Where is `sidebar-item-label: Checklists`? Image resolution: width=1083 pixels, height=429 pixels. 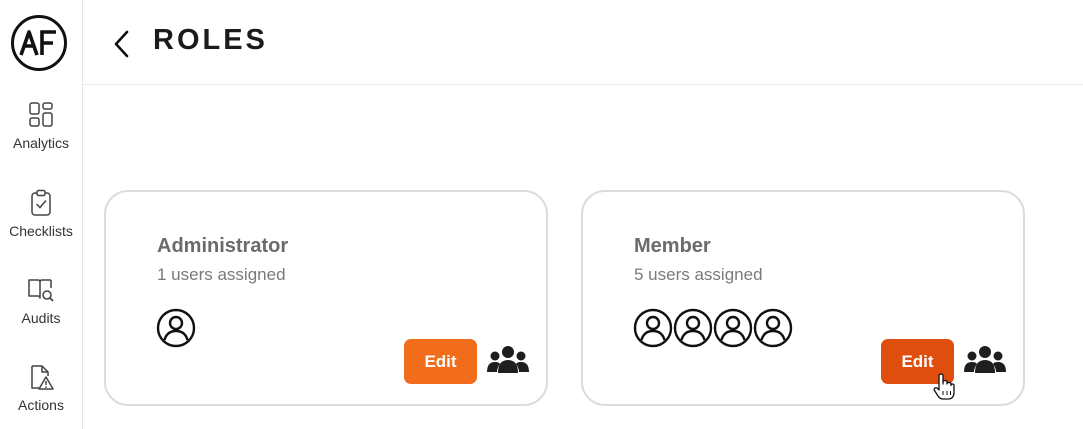
sidebar-item-label: Checklists is located at coordinates (41, 231).